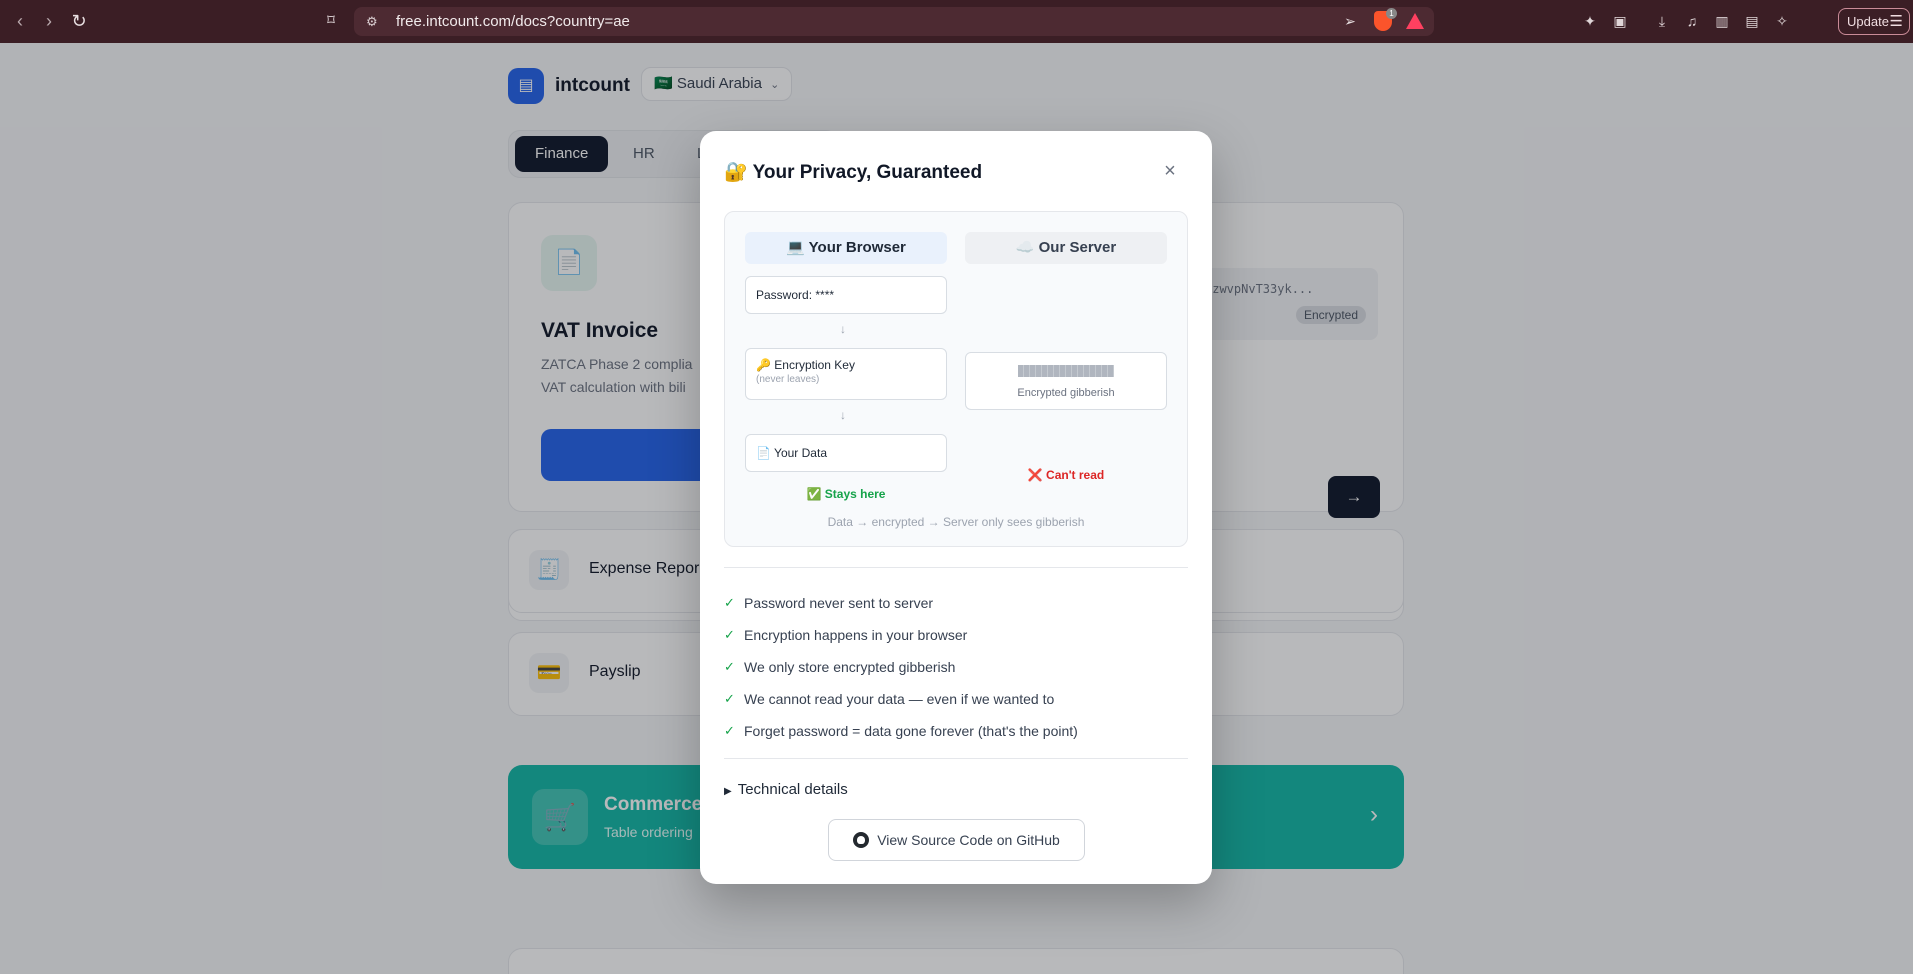  What do you see at coordinates (968, 840) in the screenshot?
I see `github-button-label: View Source Code on GitHub` at bounding box center [968, 840].